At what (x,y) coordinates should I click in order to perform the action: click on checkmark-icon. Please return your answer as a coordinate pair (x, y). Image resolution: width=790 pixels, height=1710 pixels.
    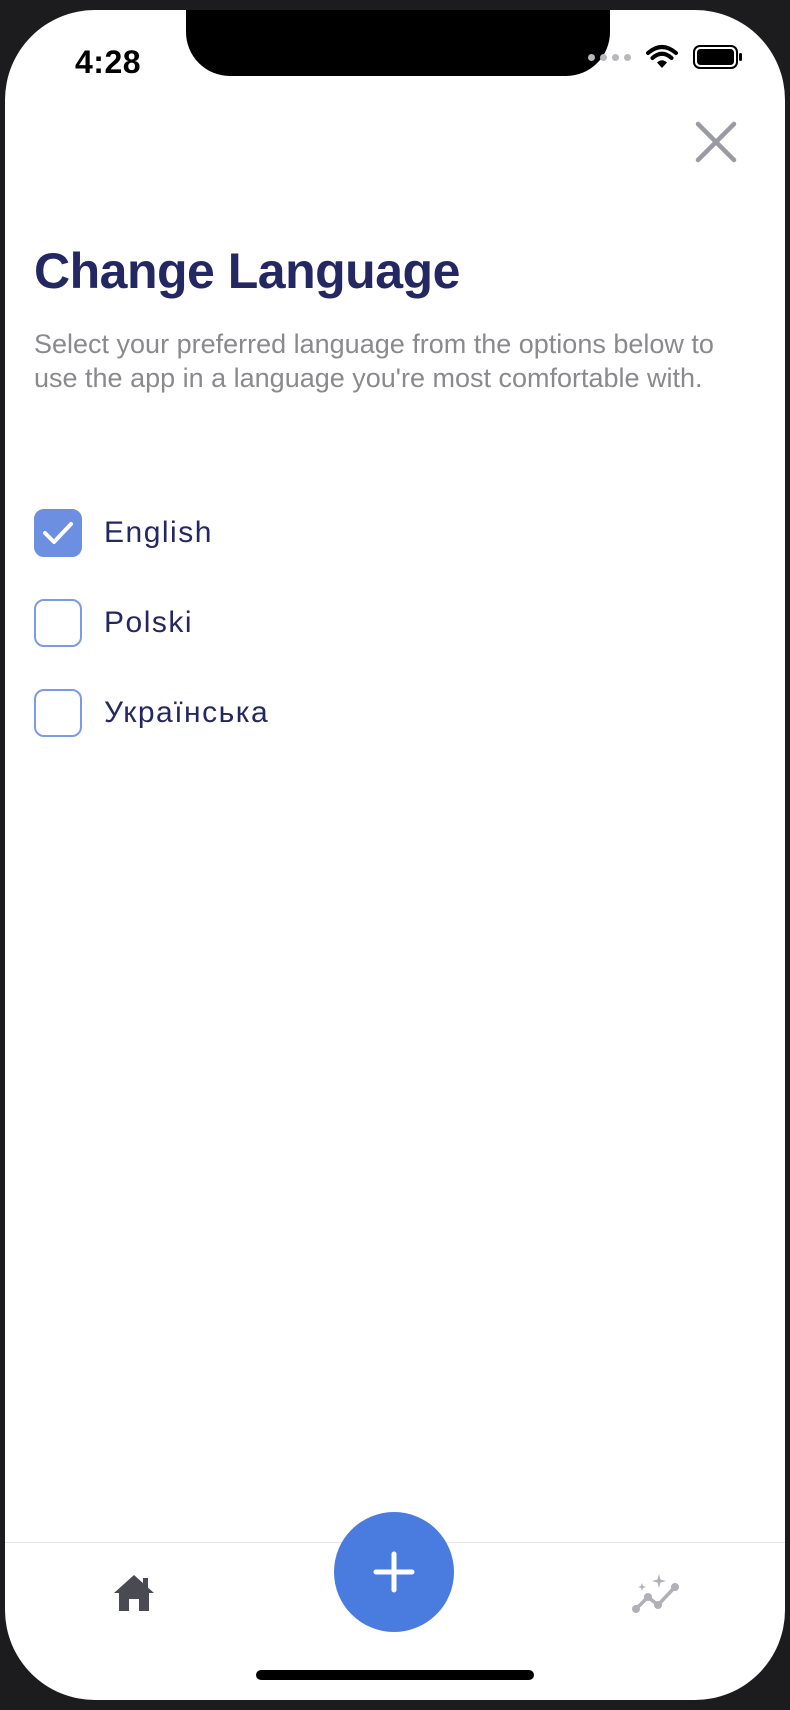
    Looking at the image, I should click on (58, 533).